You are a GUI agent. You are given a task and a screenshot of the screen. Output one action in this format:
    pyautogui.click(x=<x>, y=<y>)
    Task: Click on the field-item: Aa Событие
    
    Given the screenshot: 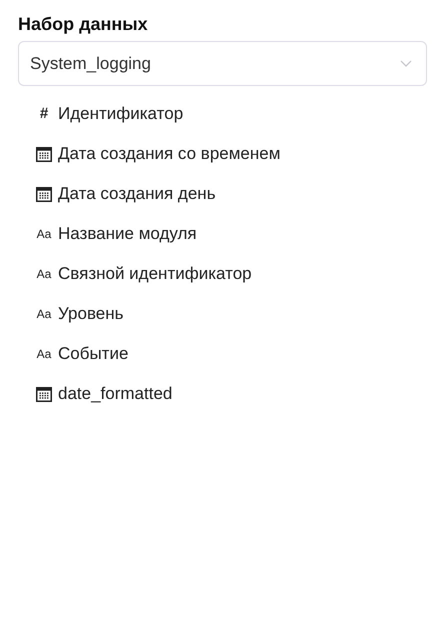 What is the action you would take?
    pyautogui.click(x=230, y=354)
    